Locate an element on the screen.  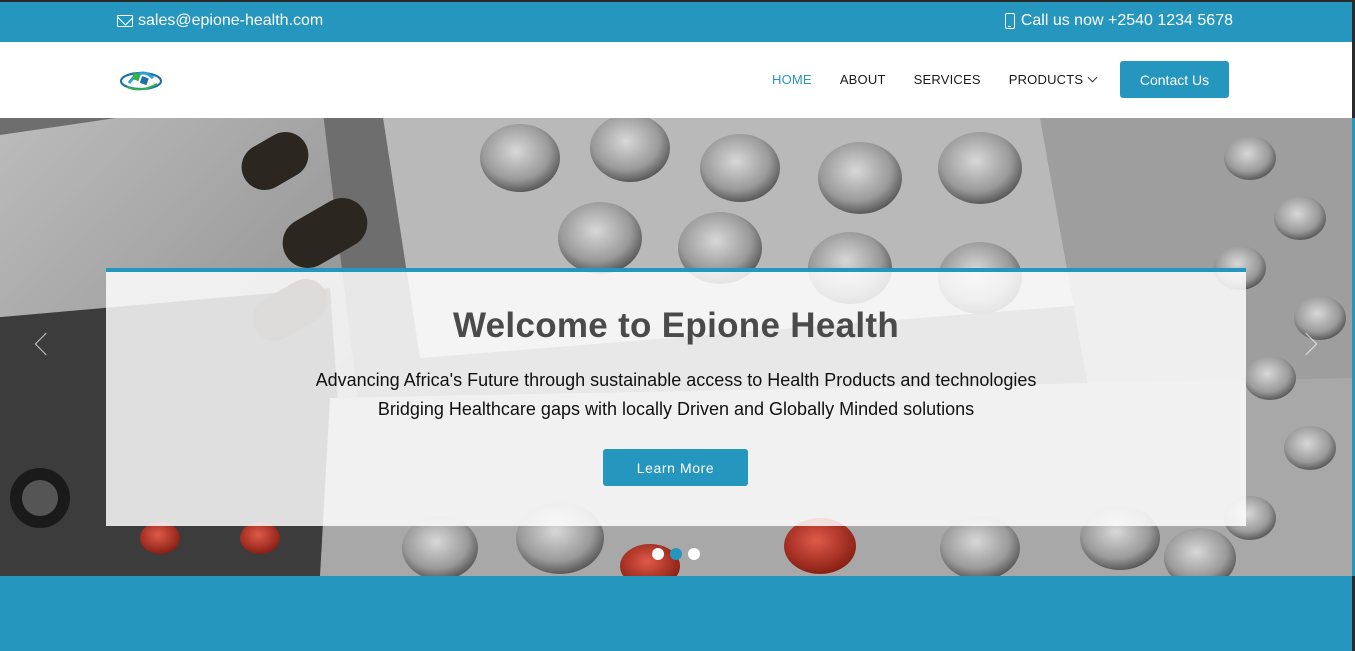
nav-products: PRODUCTS is located at coordinates (1053, 79).